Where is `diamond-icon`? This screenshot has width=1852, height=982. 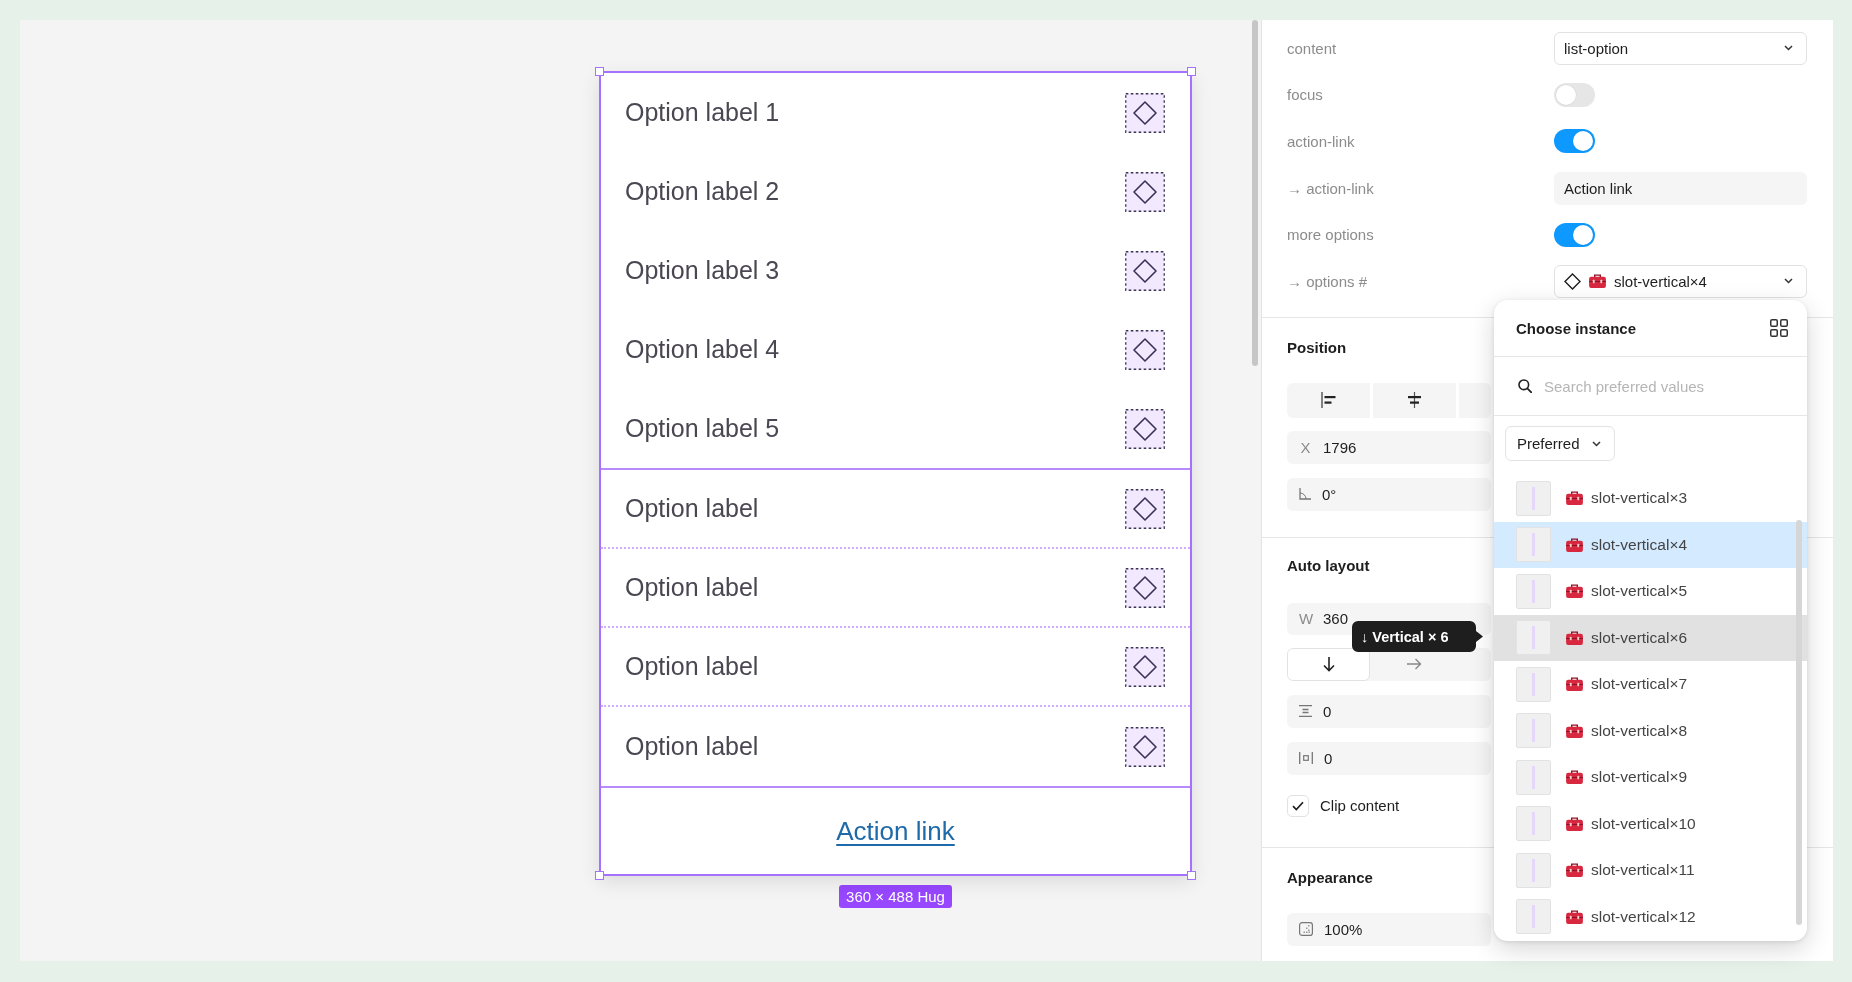 diamond-icon is located at coordinates (1572, 281).